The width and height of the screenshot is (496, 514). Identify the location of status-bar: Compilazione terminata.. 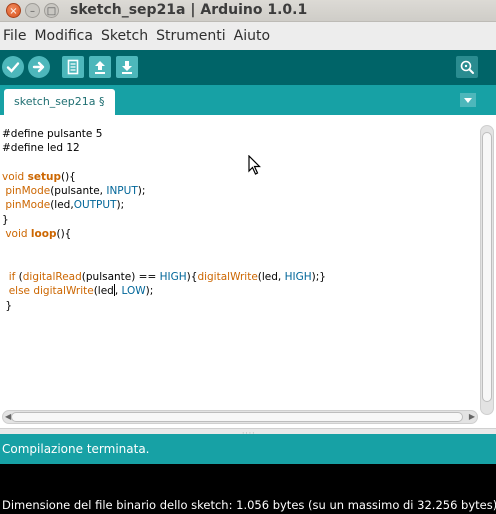
(248, 449).